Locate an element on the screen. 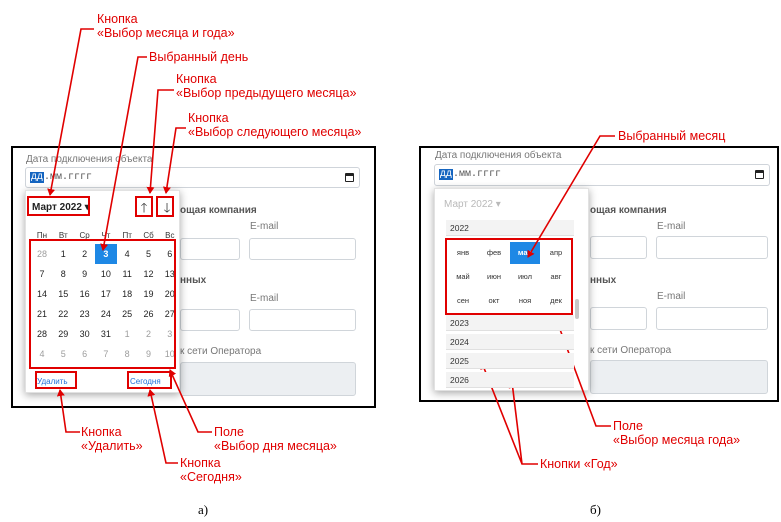  year-button: 2024 is located at coordinates (510, 342).